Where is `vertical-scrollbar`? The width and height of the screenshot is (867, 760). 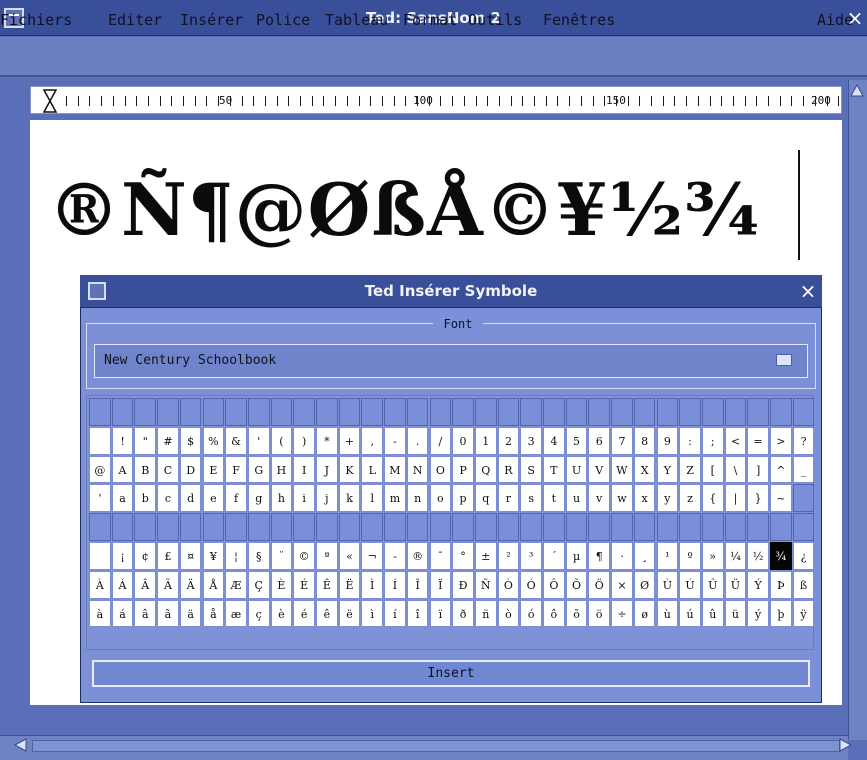
vertical-scrollbar is located at coordinates (857, 410).